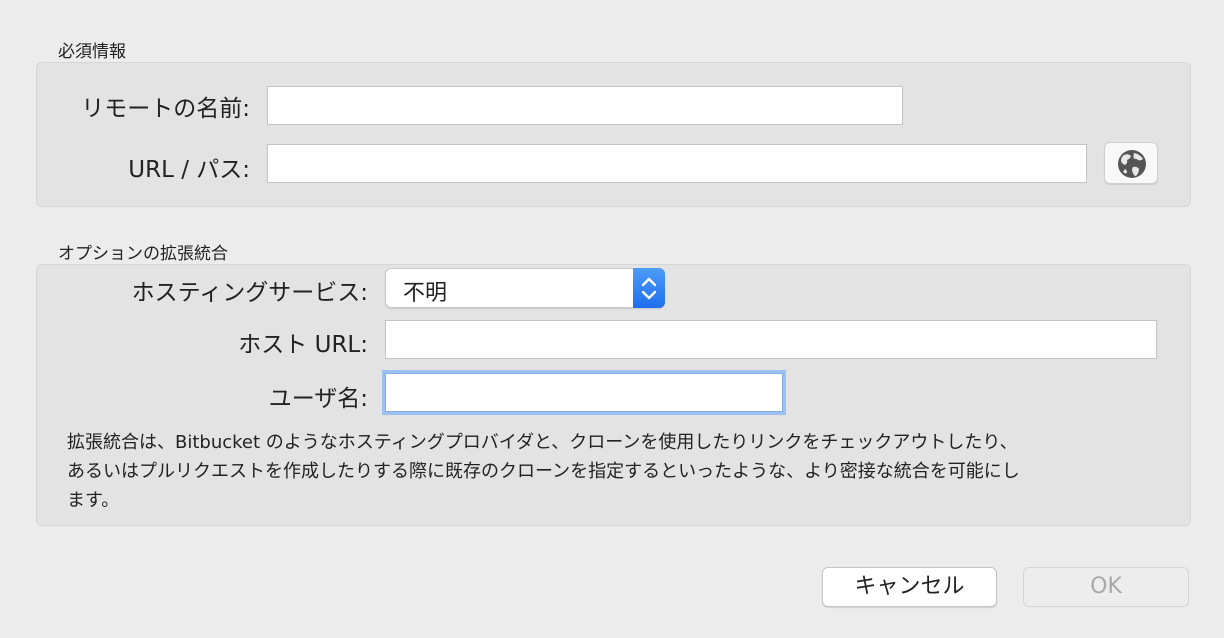 The width and height of the screenshot is (1224, 638). What do you see at coordinates (909, 587) in the screenshot?
I see `cancel-button: キャンセル` at bounding box center [909, 587].